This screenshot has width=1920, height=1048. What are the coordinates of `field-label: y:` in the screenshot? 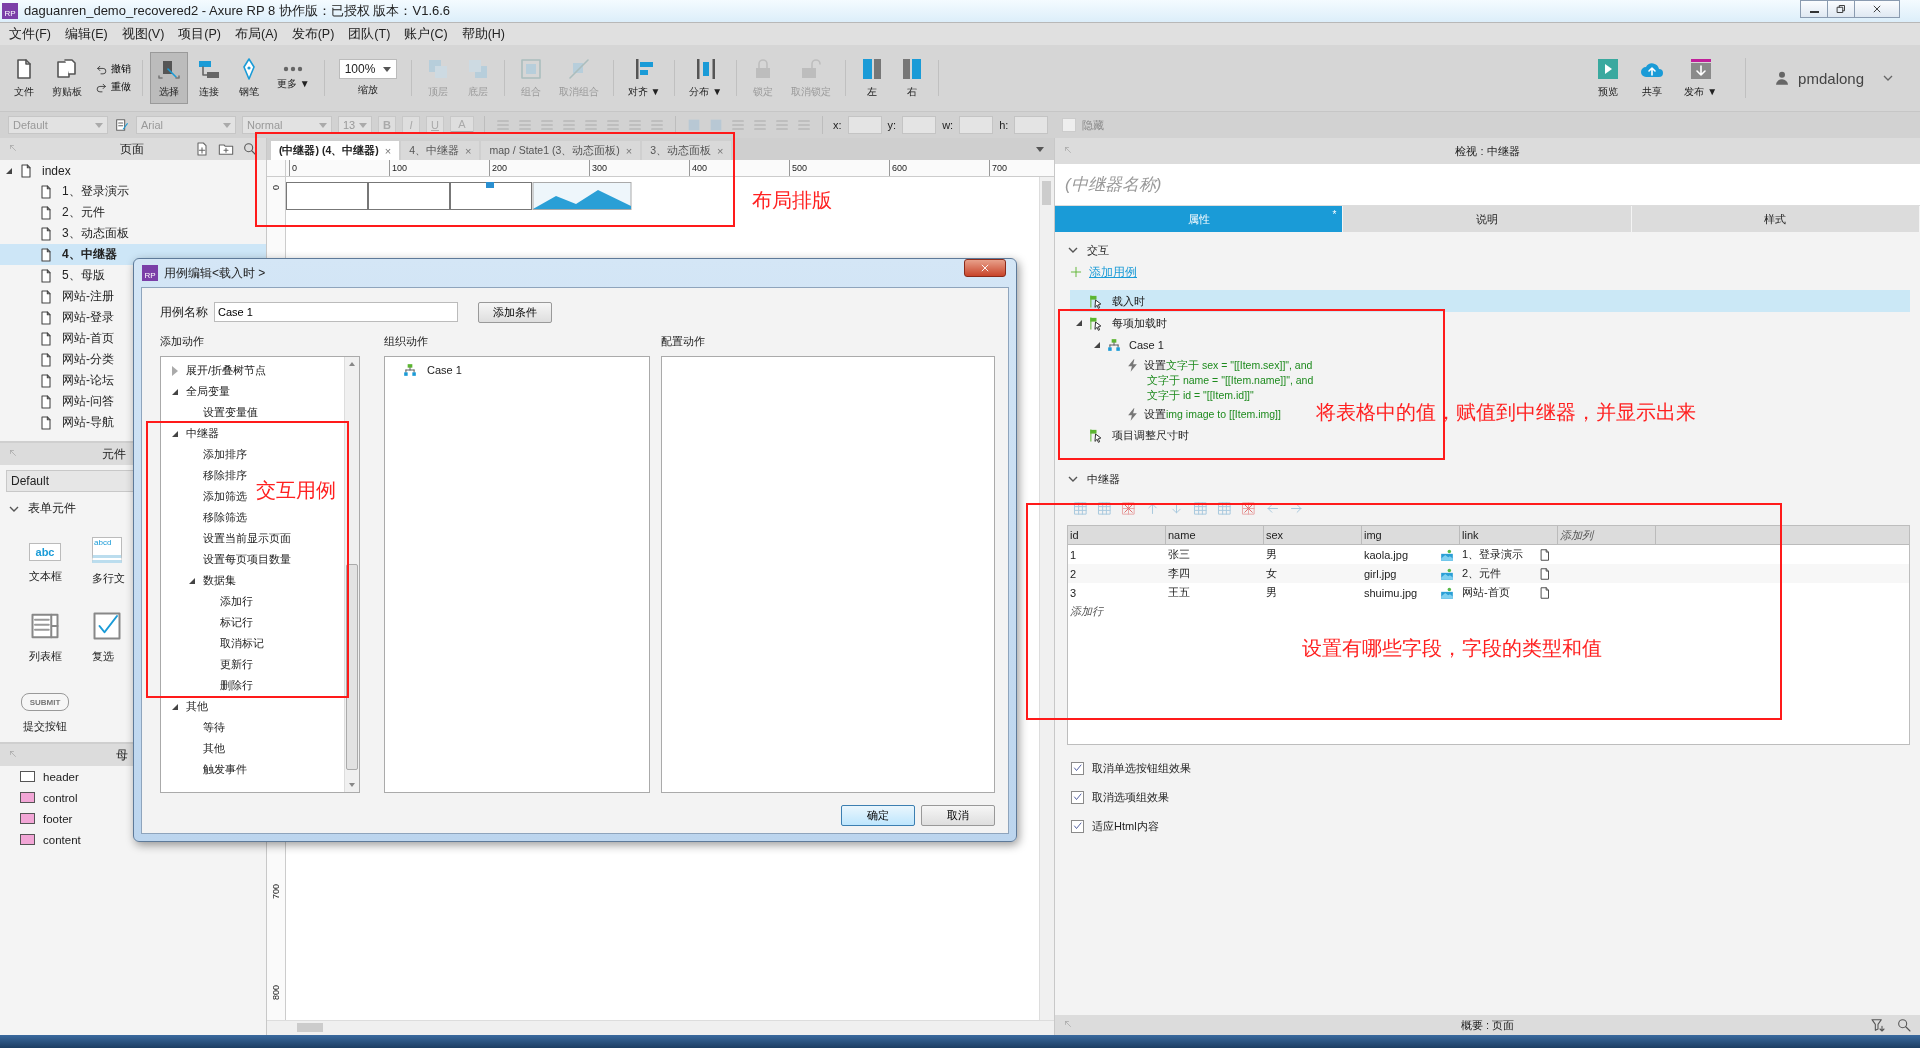 It's located at (892, 125).